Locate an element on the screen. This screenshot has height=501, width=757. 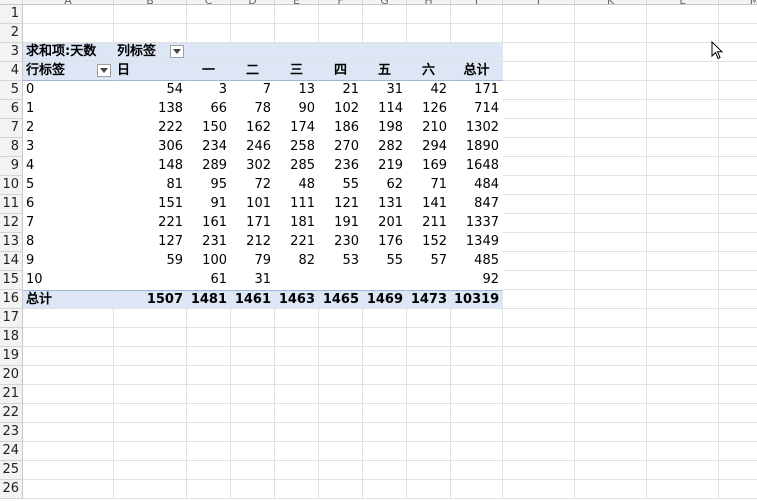
pivot-value: 127 is located at coordinates (150, 242).